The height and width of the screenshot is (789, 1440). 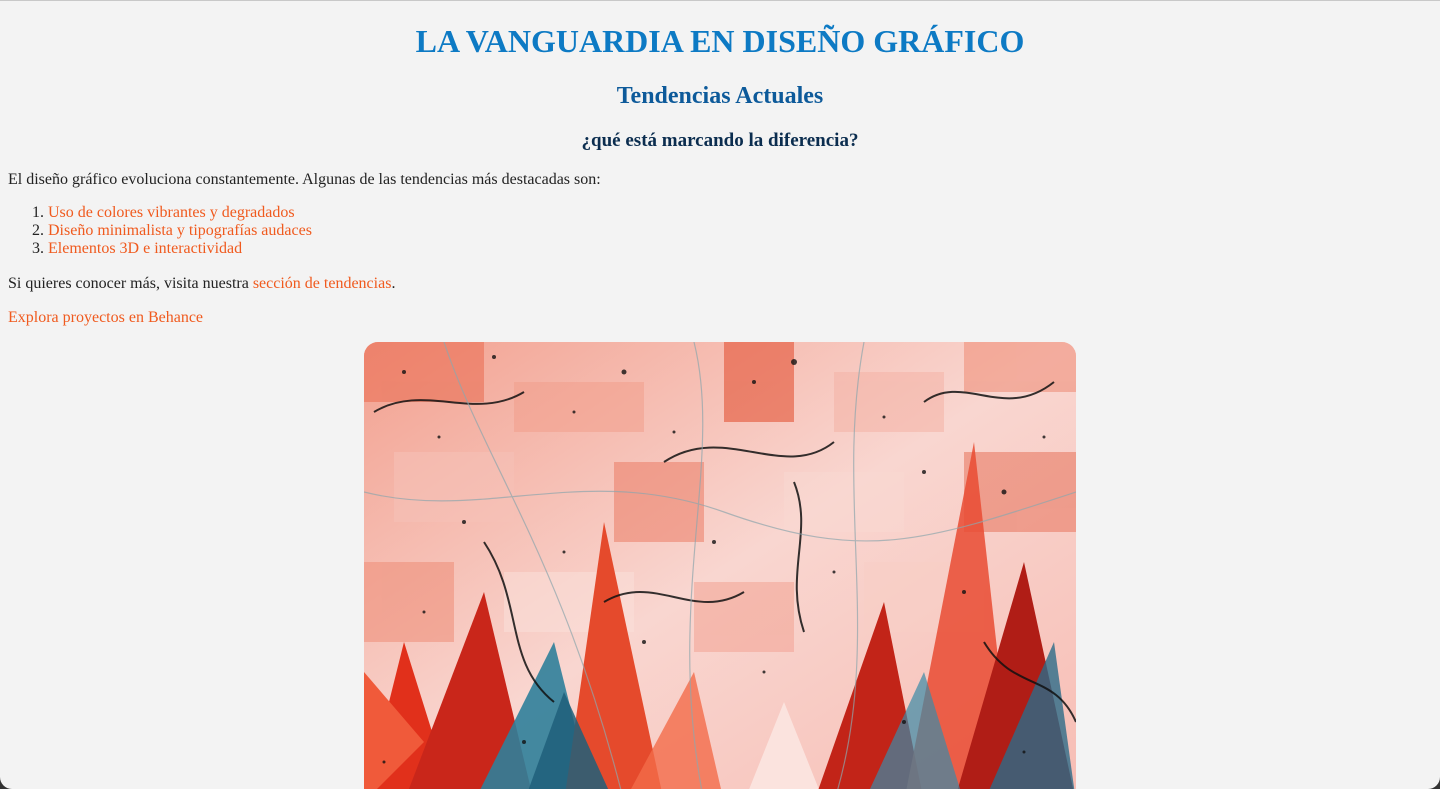 I want to click on behance-paragraph: Explora proyectos en Behance, so click(x=105, y=318).